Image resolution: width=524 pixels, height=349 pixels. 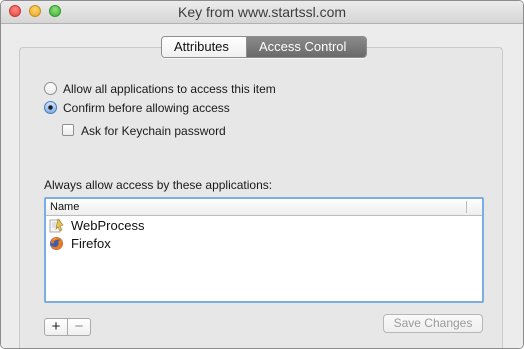 I want to click on title-bar: Key from www.startssl.com, so click(x=262, y=12).